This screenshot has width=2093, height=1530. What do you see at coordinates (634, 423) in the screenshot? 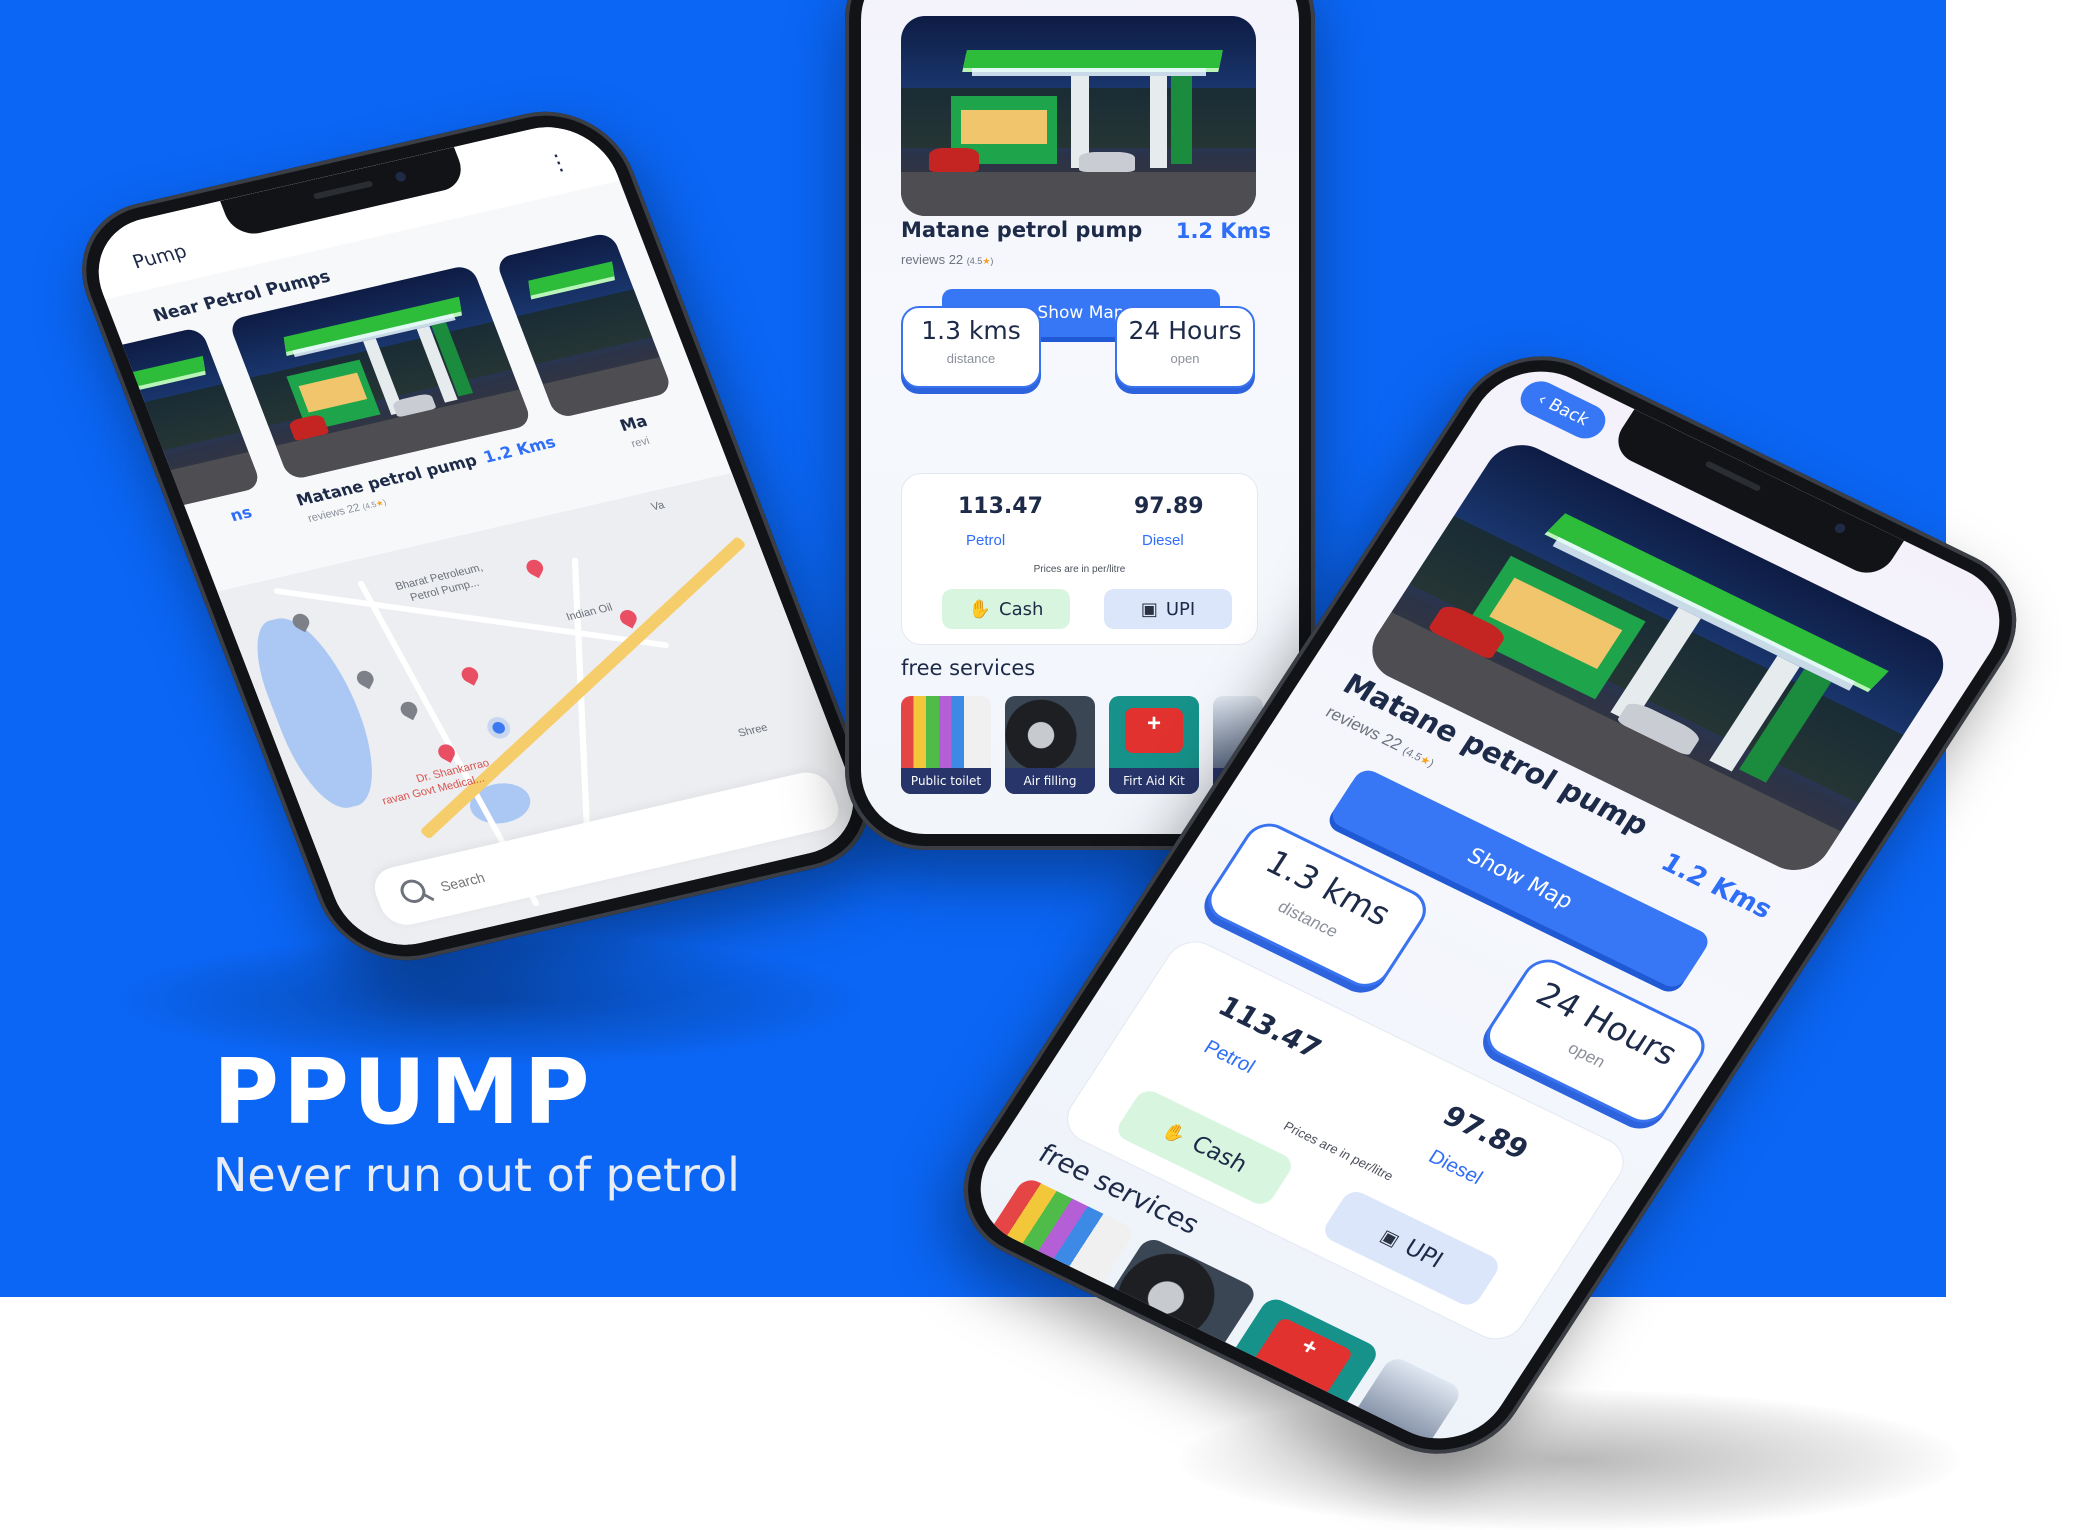
I see `pump-card-next-name: Ma` at bounding box center [634, 423].